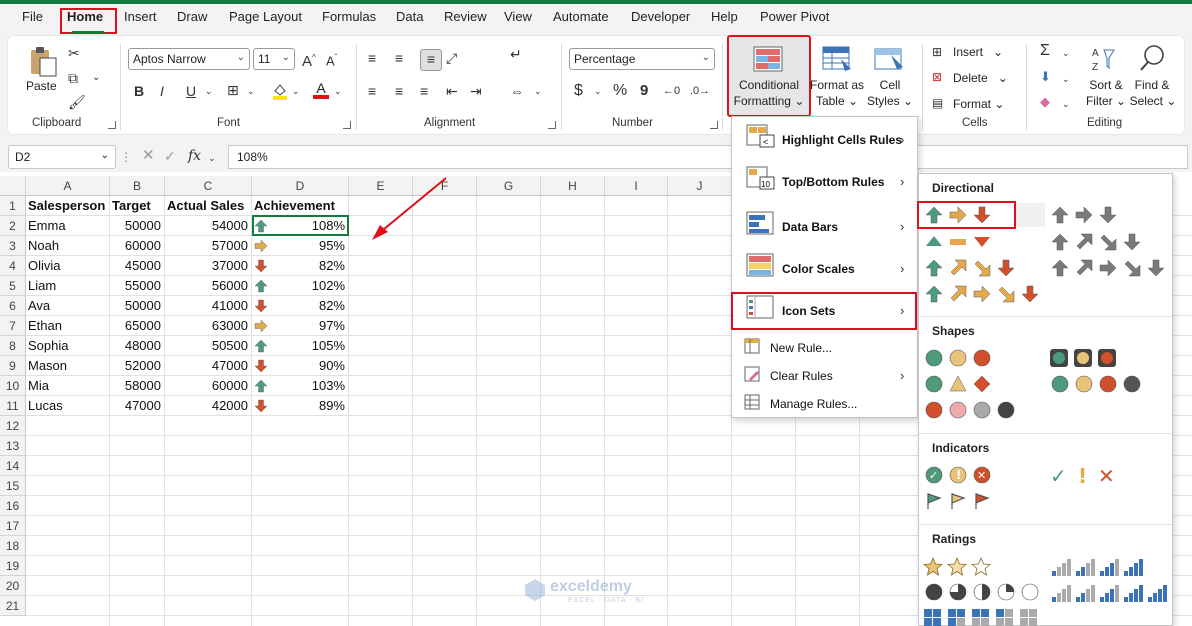 The height and width of the screenshot is (626, 1192). Describe the element at coordinates (889, 59) in the screenshot. I see `cell-styles-icon` at that location.